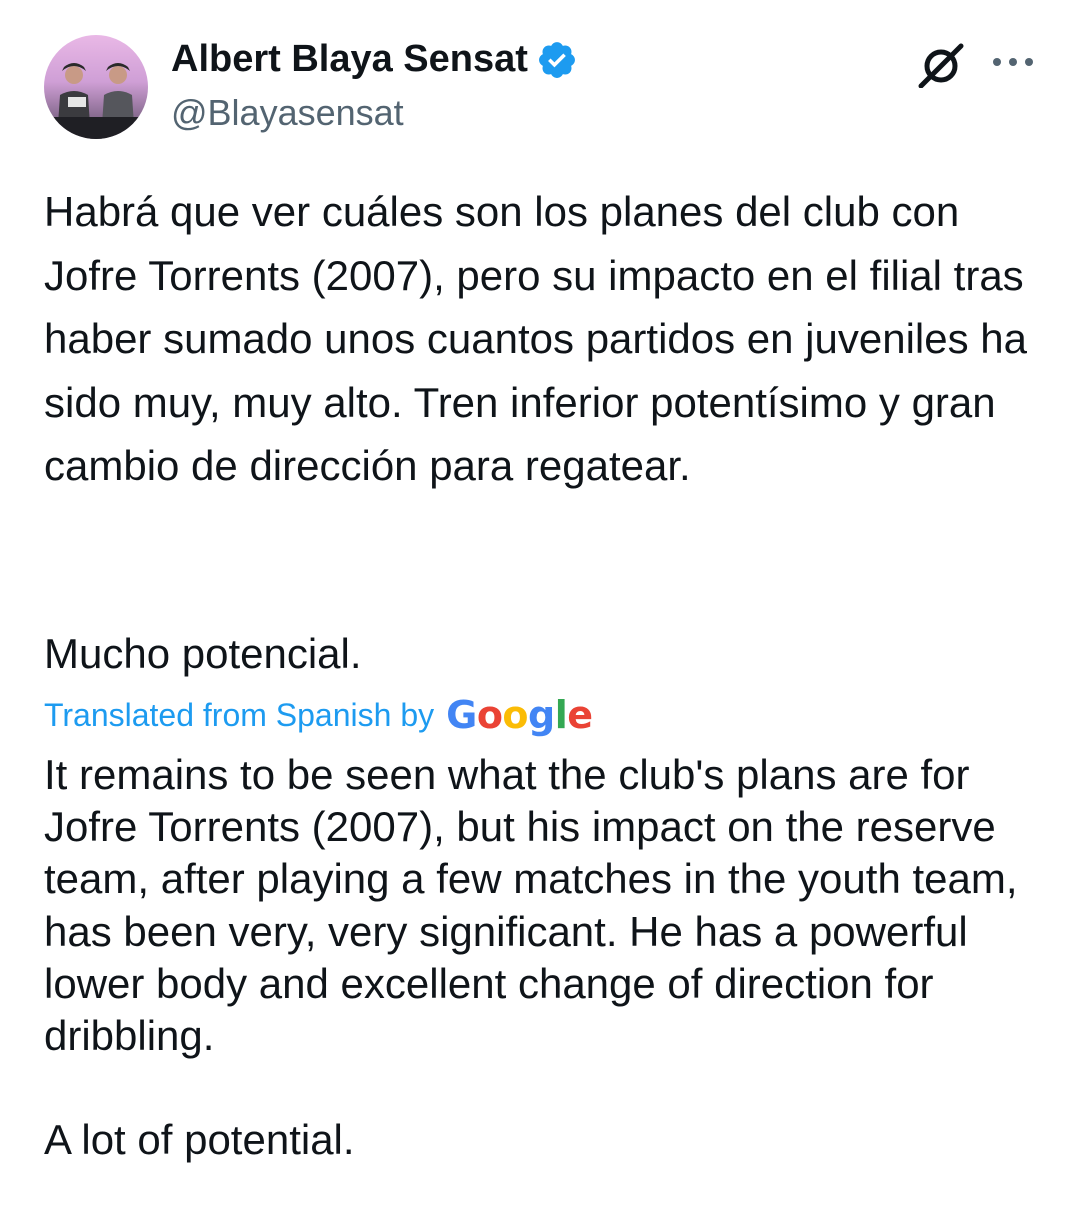 This screenshot has height=1228, width=1080. What do you see at coordinates (1013, 62) in the screenshot?
I see `more-horizontal-icon` at bounding box center [1013, 62].